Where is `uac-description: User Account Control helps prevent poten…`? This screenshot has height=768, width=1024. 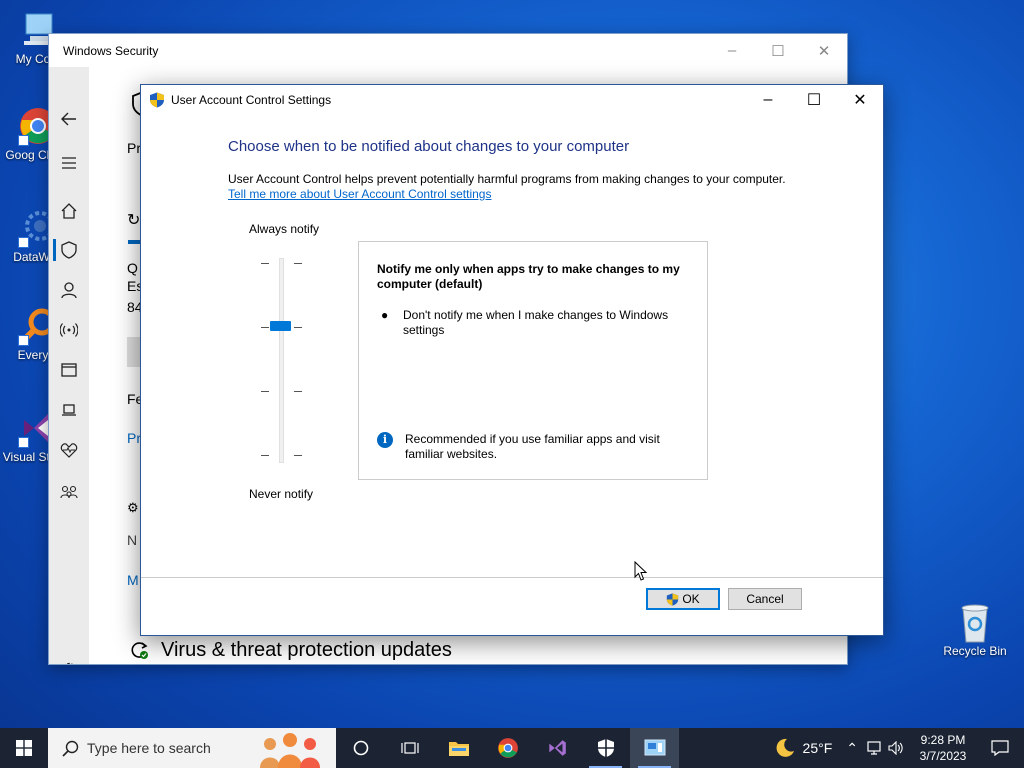 uac-description: User Account Control helps prevent poten… is located at coordinates (507, 179).